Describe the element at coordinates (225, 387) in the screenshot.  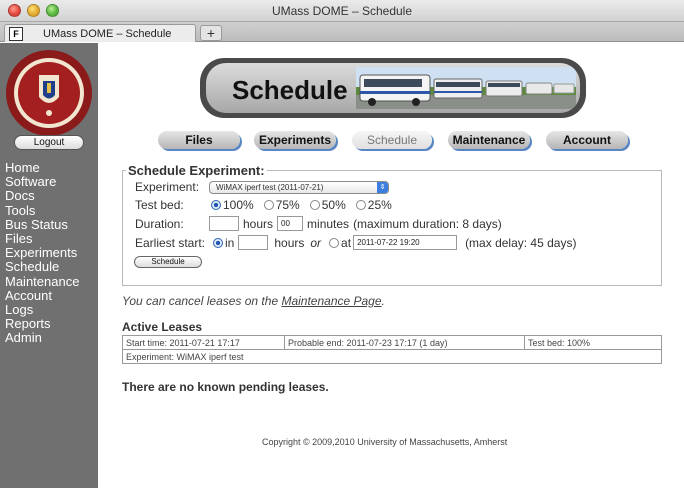
I see `pending-leases-note: There are no known pending leases.` at that location.